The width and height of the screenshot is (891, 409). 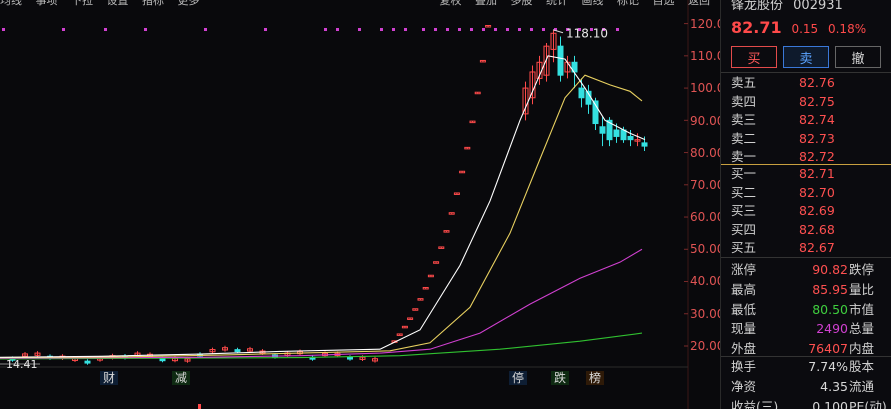 What do you see at coordinates (486, 4) in the screenshot?
I see `toolbar-item: 叠加` at bounding box center [486, 4].